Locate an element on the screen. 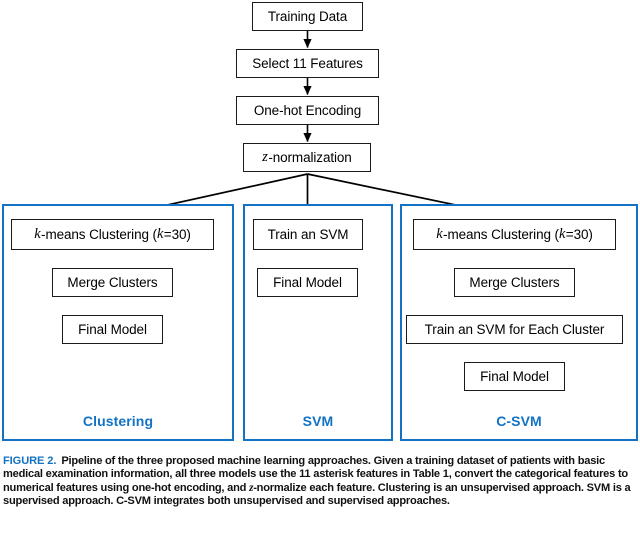 The width and height of the screenshot is (640, 535). node-clustering-merge-label: Merge Clusters is located at coordinates (112, 282).